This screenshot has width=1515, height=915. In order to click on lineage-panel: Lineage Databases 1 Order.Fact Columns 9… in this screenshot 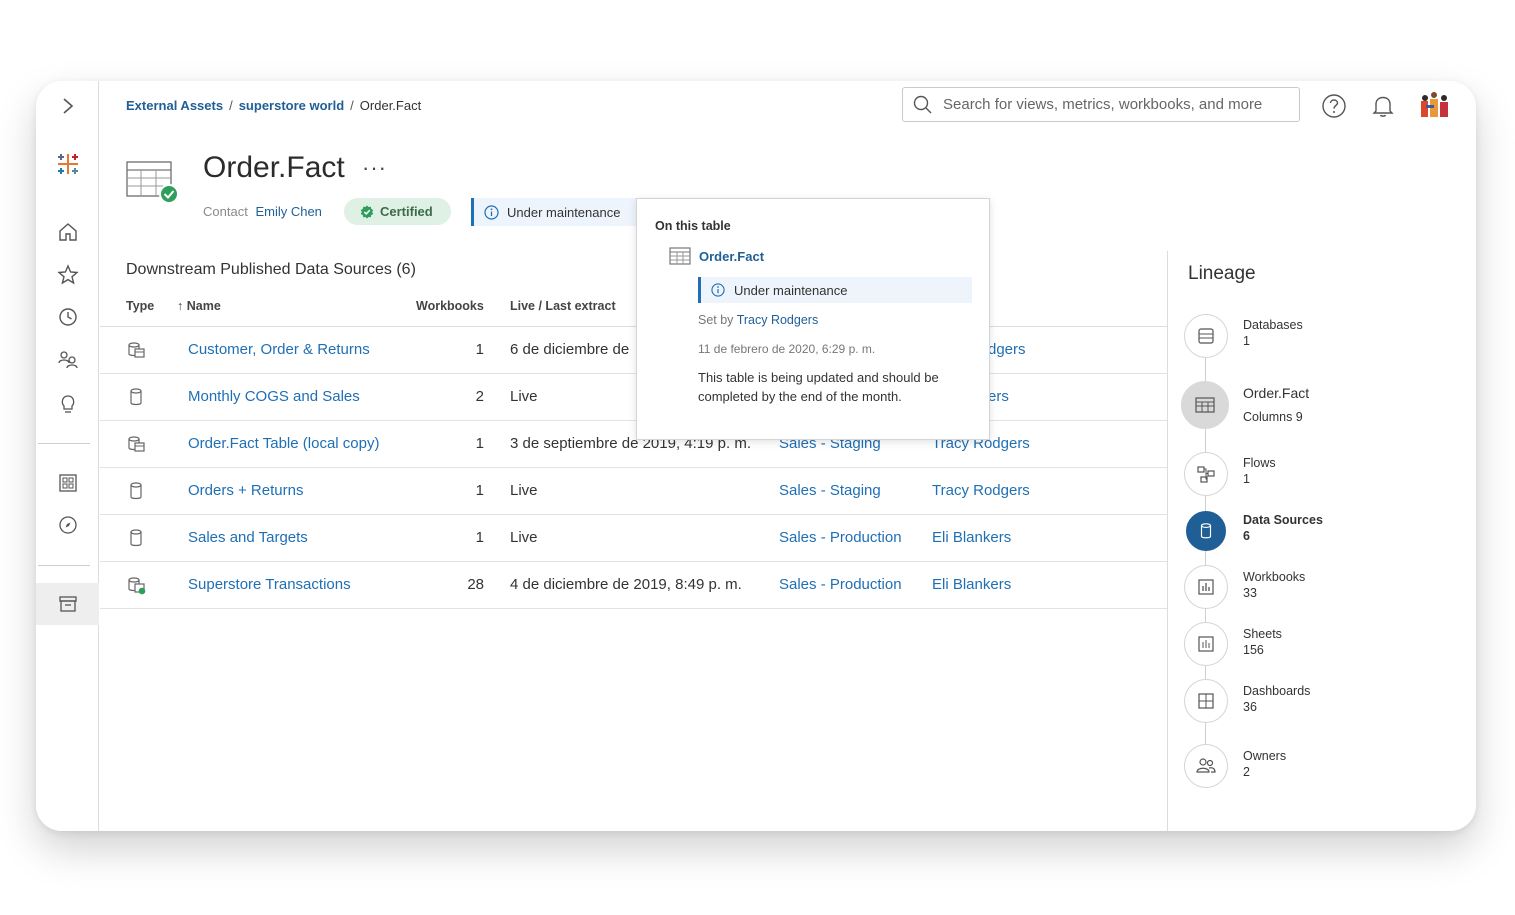, I will do `click(1321, 541)`.